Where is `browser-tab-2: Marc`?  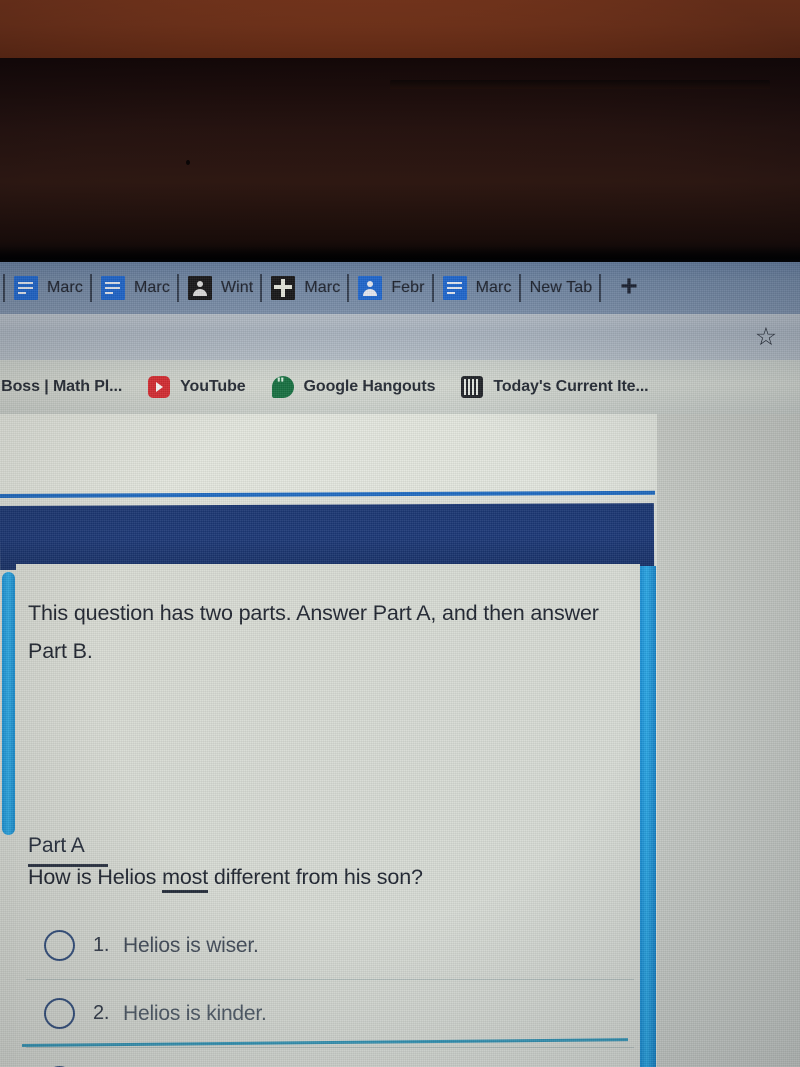
browser-tab-2: Marc is located at coordinates (134, 288).